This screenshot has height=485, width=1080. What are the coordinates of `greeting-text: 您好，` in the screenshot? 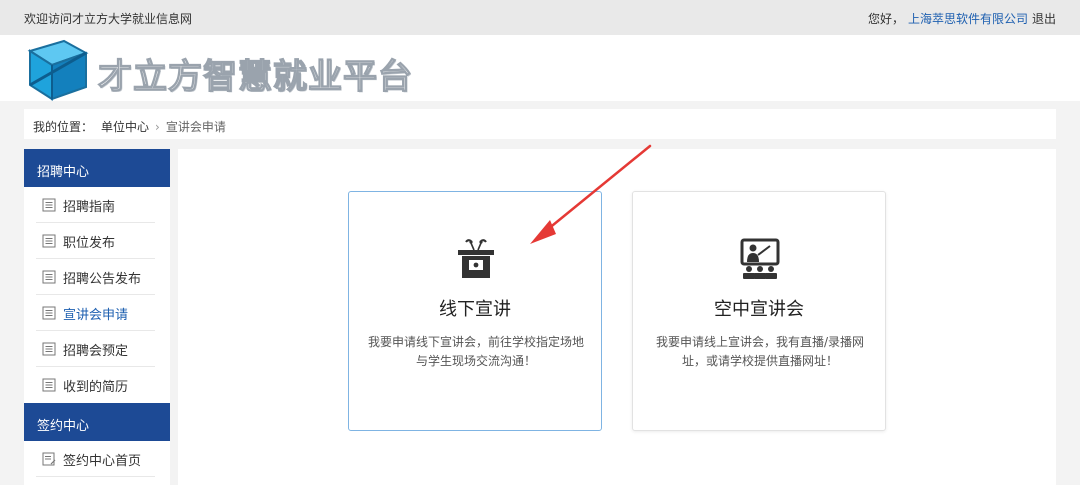 It's located at (885, 19).